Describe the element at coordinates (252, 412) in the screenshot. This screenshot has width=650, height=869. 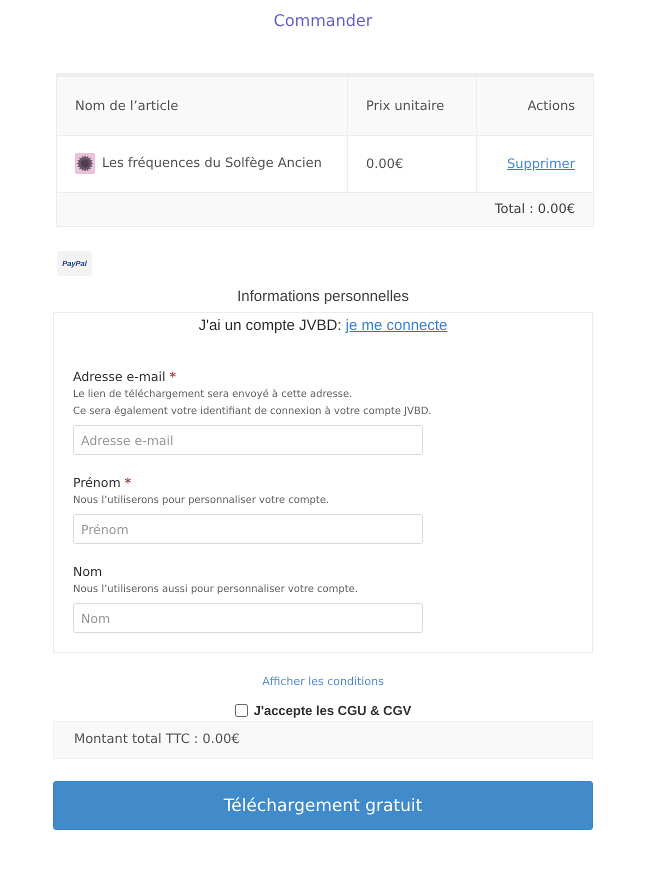
I see `help-text: Ce sera également votre identifiant de connexion à votre compte JVBD.` at that location.